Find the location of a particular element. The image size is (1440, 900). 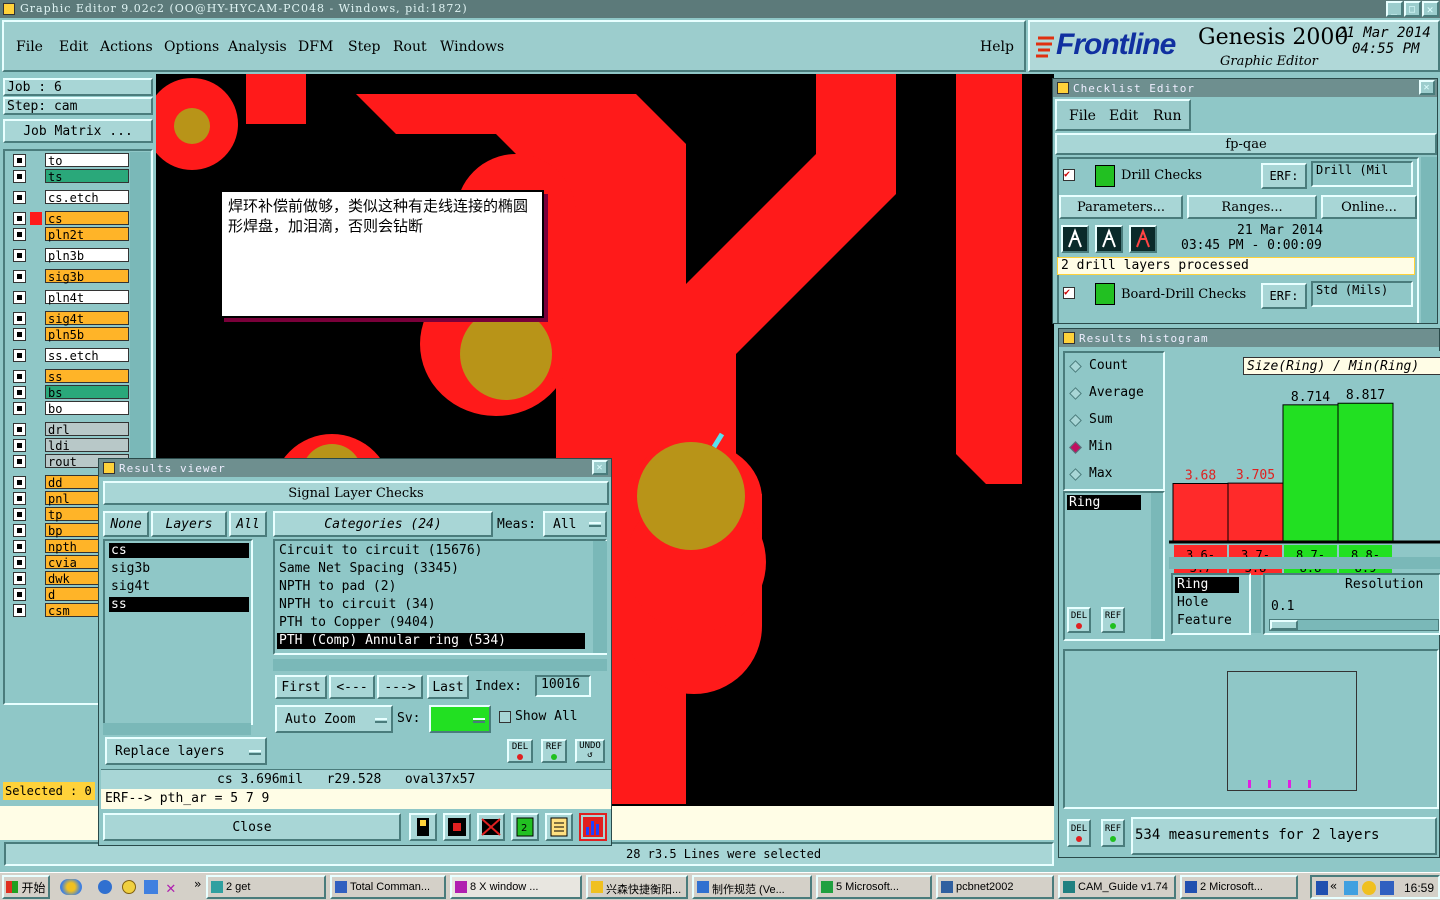

layer-name: sig4t is located at coordinates (87, 318).